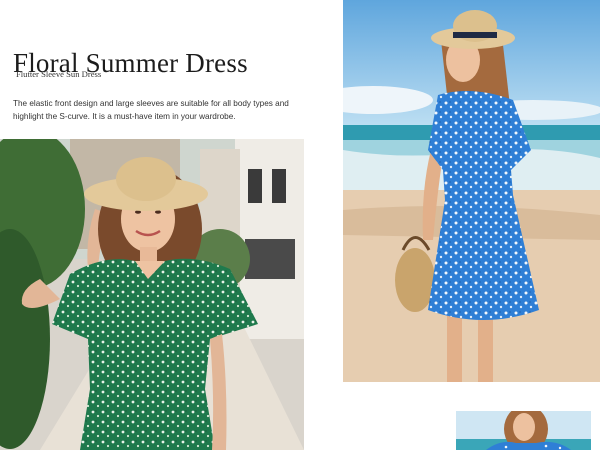 The width and height of the screenshot is (600, 450). I want to click on product-subtitle: Flutter Sleeve Sun Dress, so click(59, 74).